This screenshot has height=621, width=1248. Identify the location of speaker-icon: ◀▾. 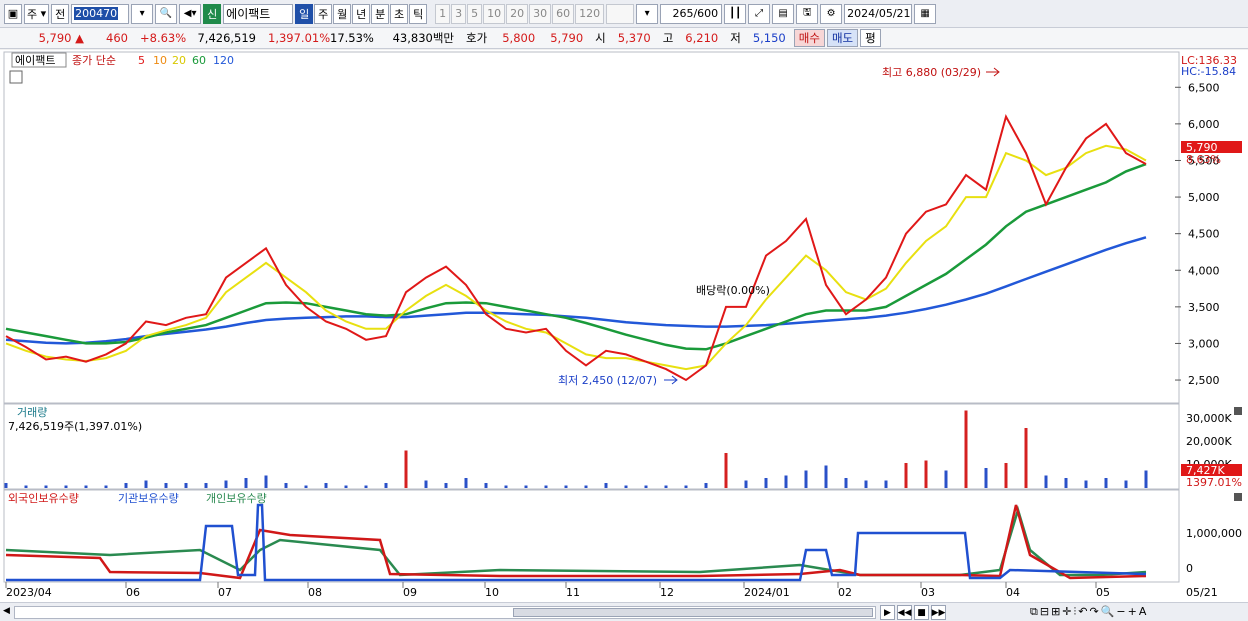
(190, 13).